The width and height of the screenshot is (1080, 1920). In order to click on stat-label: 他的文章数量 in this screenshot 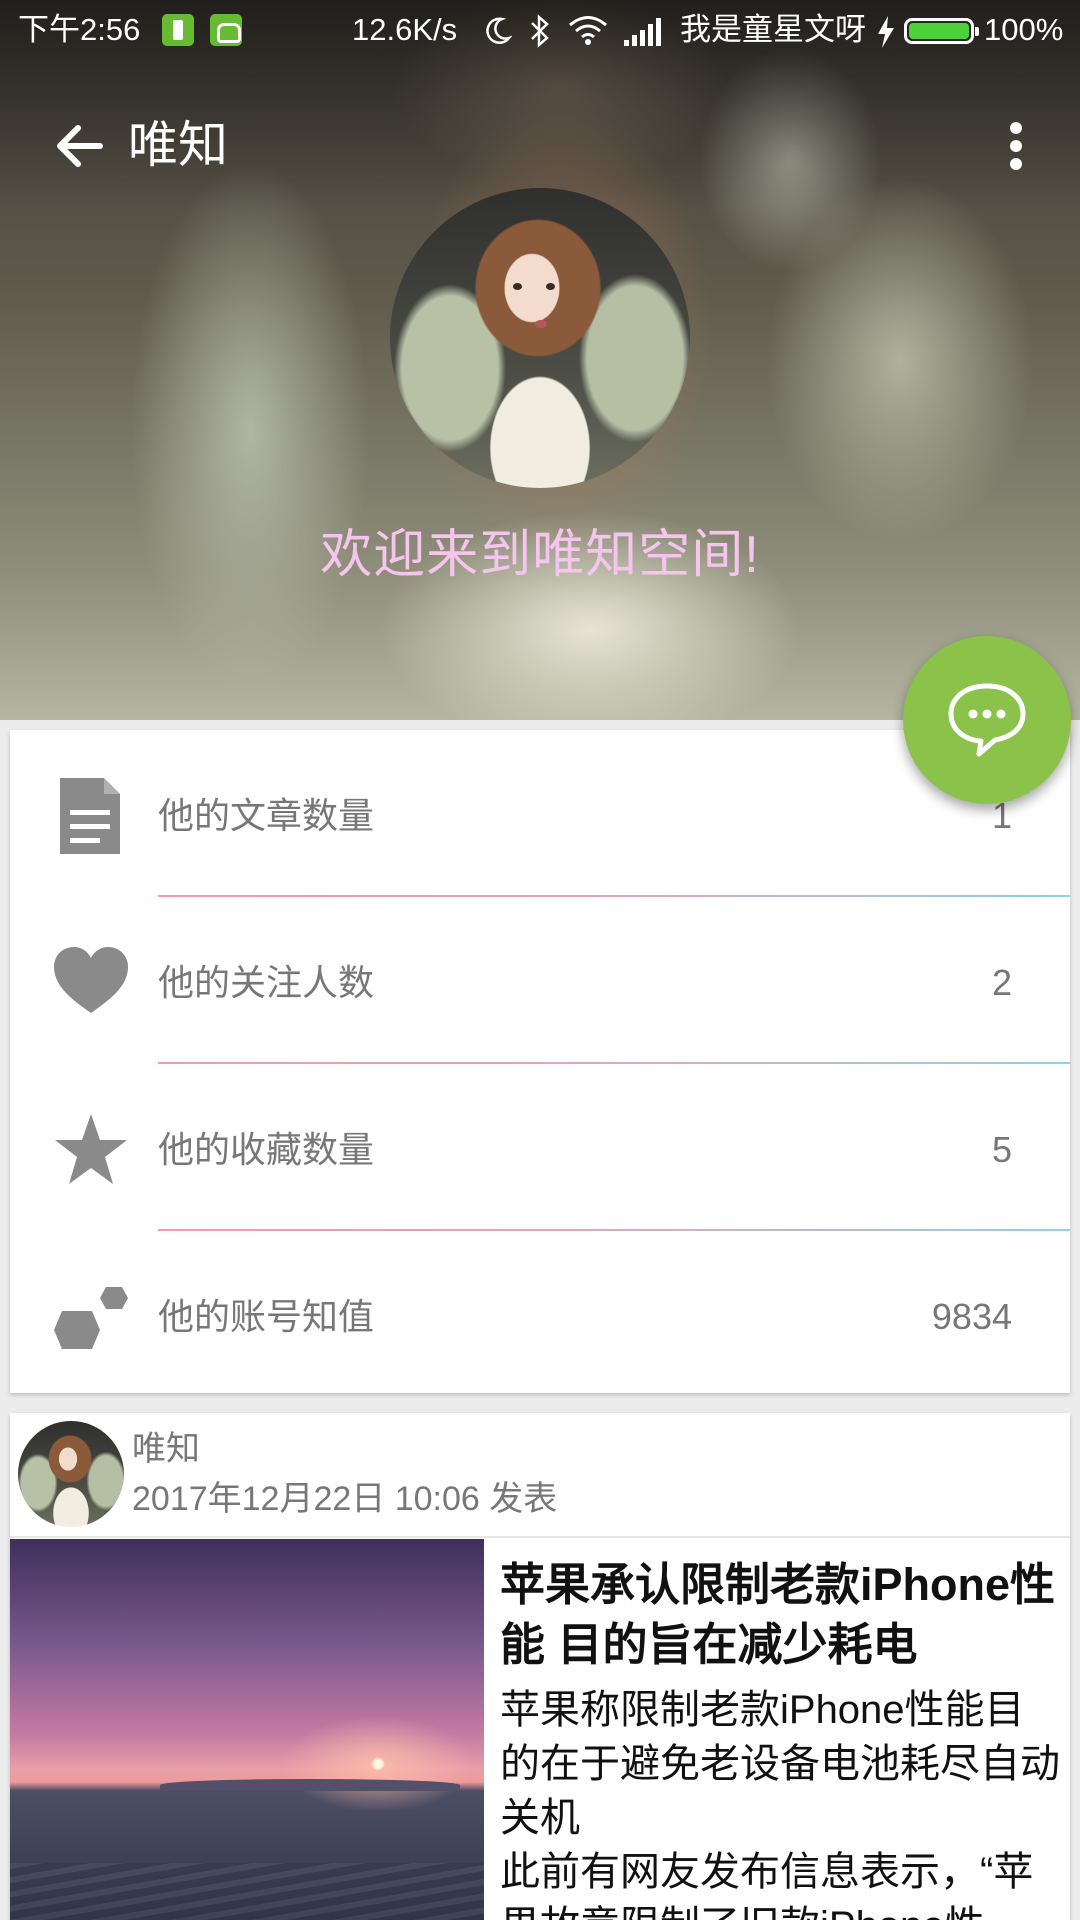, I will do `click(266, 815)`.